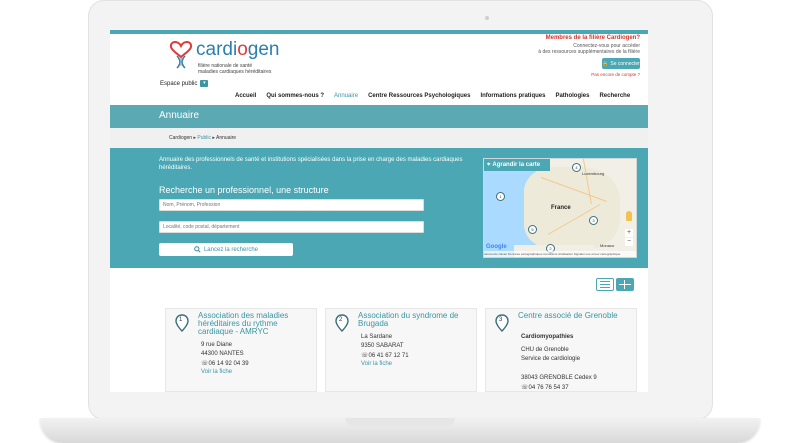  Describe the element at coordinates (607, 245) in the screenshot. I see `map-label-monaco: Monaco` at that location.